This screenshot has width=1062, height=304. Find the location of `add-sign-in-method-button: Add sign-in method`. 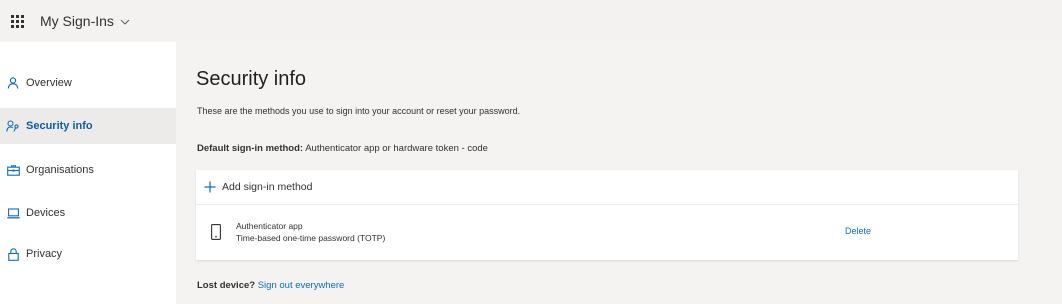

add-sign-in-method-button: Add sign-in method is located at coordinates (607, 187).